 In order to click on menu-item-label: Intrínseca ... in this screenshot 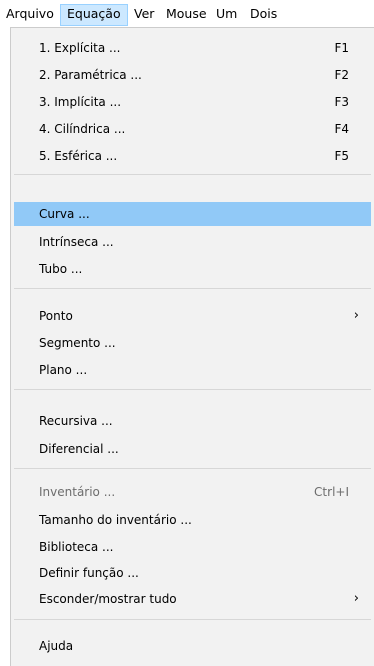, I will do `click(76, 242)`.